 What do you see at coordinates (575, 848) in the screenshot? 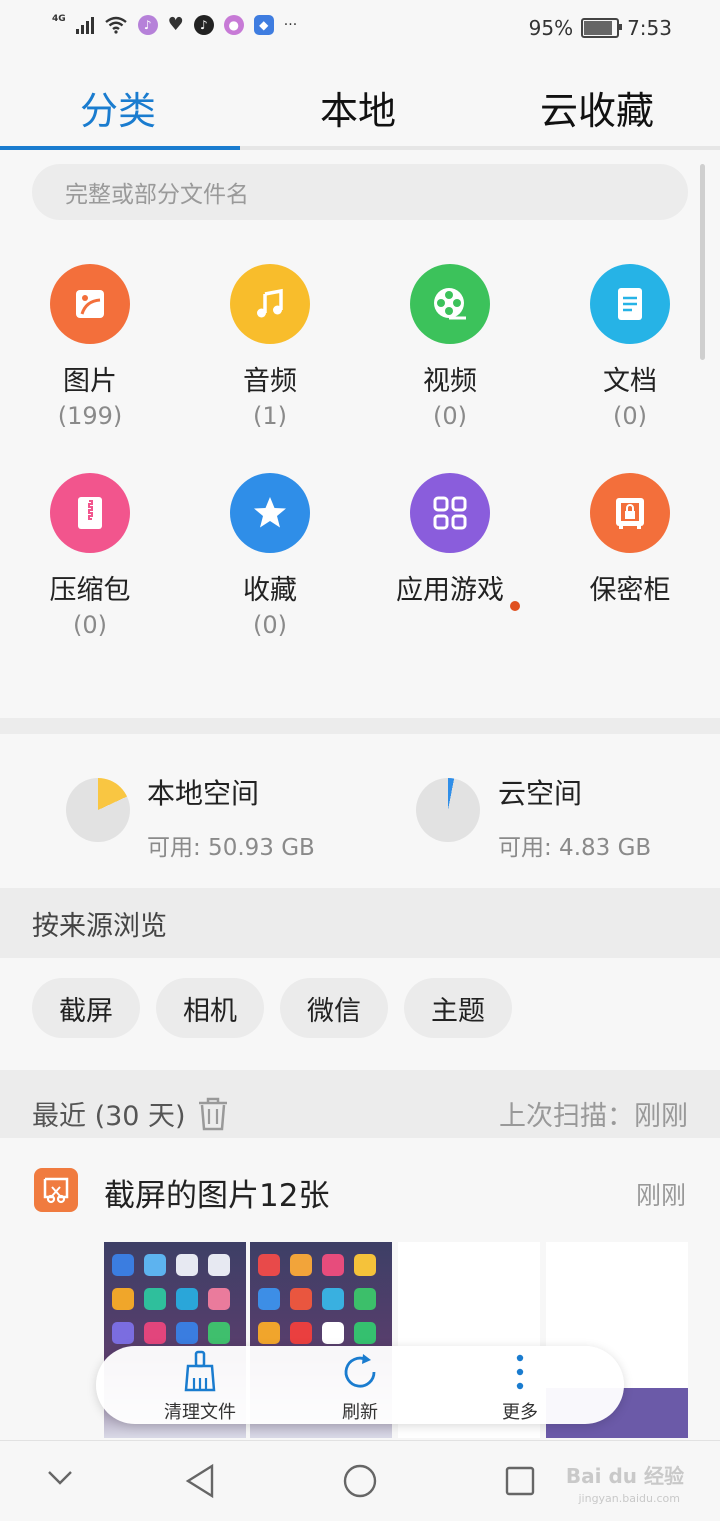
I see `cloud-storage-available: 可用: 4.83 GB` at bounding box center [575, 848].